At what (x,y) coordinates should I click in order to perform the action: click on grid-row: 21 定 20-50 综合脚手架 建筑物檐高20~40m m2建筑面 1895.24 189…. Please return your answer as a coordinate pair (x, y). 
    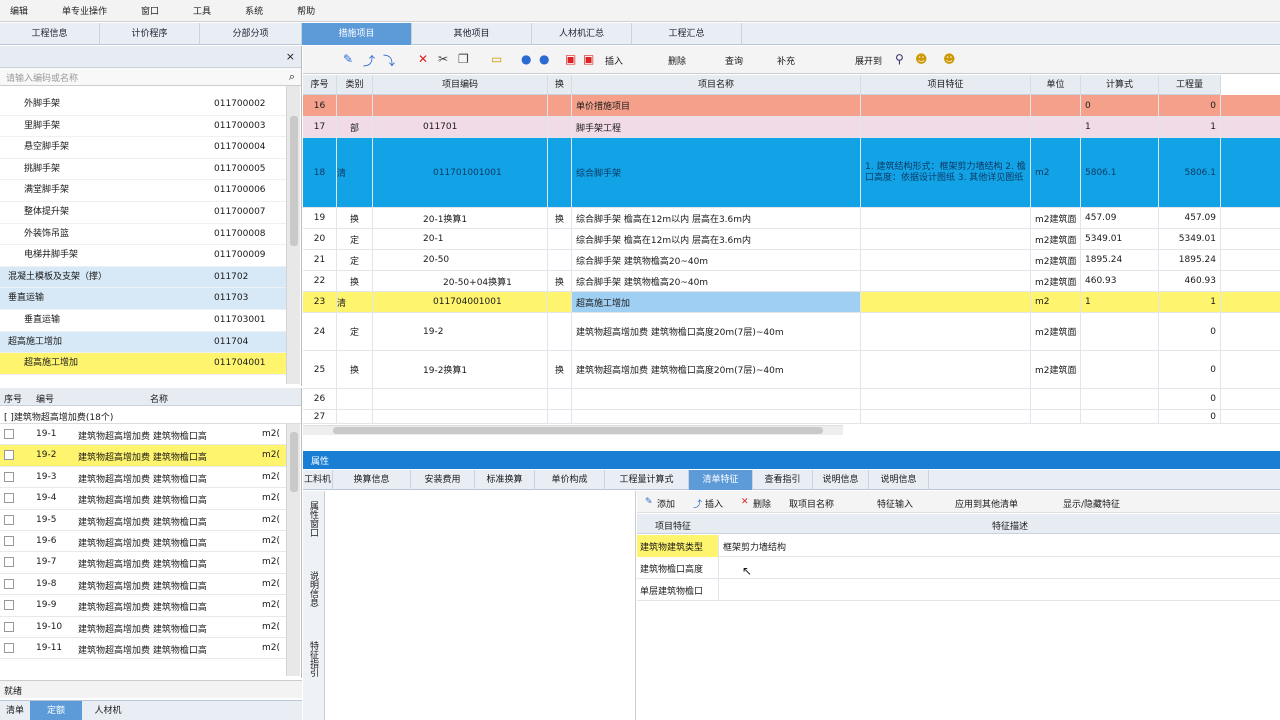
    Looking at the image, I should click on (791, 260).